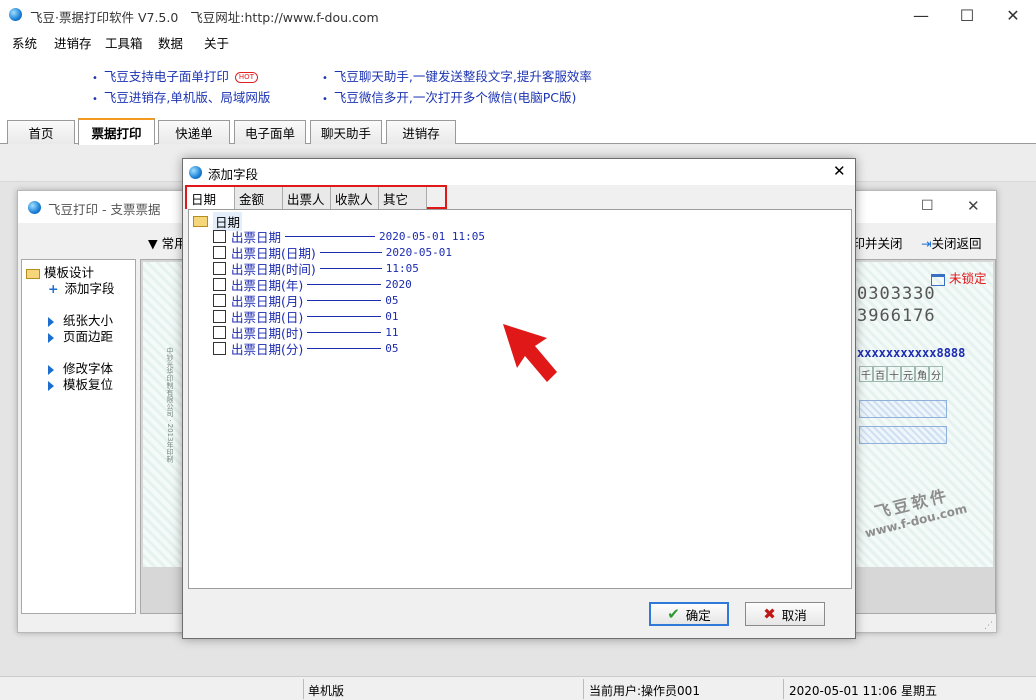 Image resolution: width=1036 pixels, height=700 pixels. What do you see at coordinates (24, 42) in the screenshot?
I see `menu-system: 系统` at bounding box center [24, 42].